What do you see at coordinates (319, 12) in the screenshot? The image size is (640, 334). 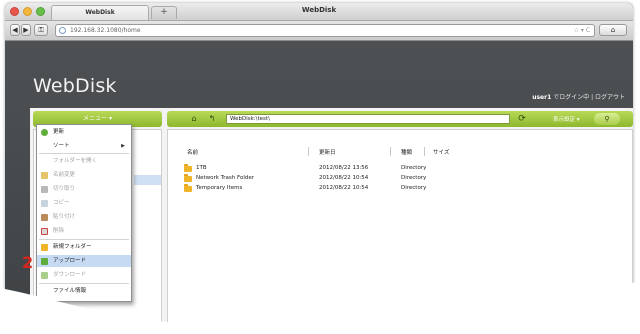 I see `title-bar: WebDisk WebDisk +` at bounding box center [319, 12].